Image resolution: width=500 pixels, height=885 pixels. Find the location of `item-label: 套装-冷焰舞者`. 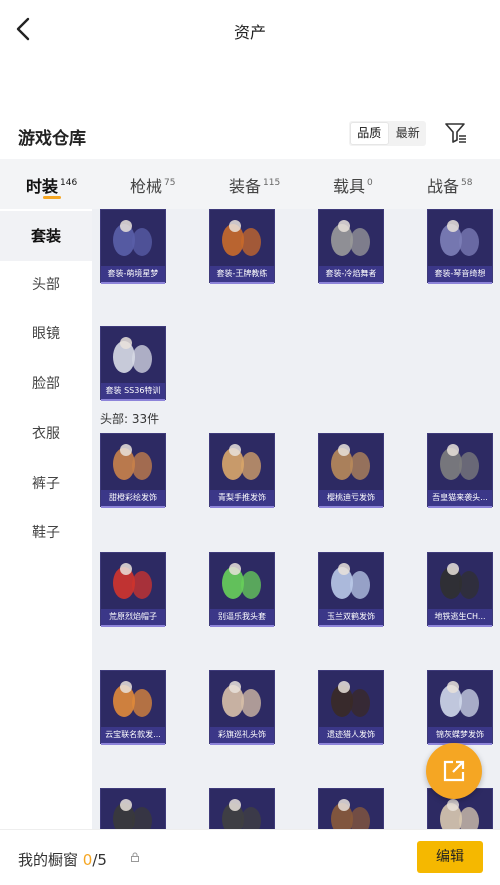

item-label: 套装-冷焰舞者 is located at coordinates (351, 274).